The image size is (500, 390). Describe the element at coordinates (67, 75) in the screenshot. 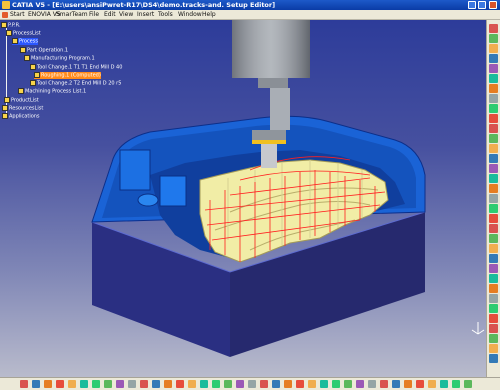

I see `tree-roughing-operation: Roughing.1 (Computed)` at that location.